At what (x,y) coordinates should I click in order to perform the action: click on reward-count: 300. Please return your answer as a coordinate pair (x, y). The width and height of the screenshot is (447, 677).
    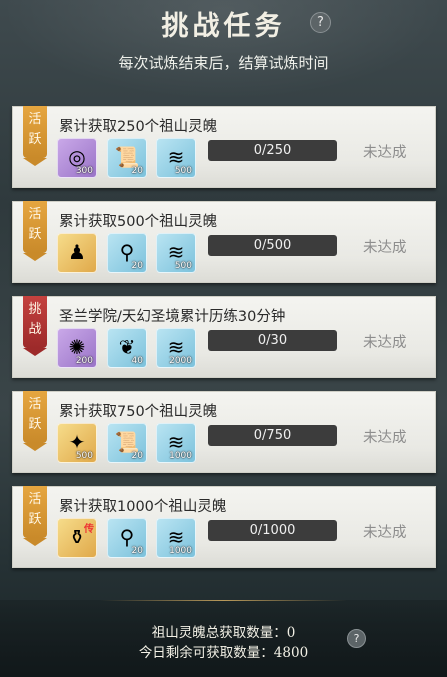
    Looking at the image, I should click on (84, 171).